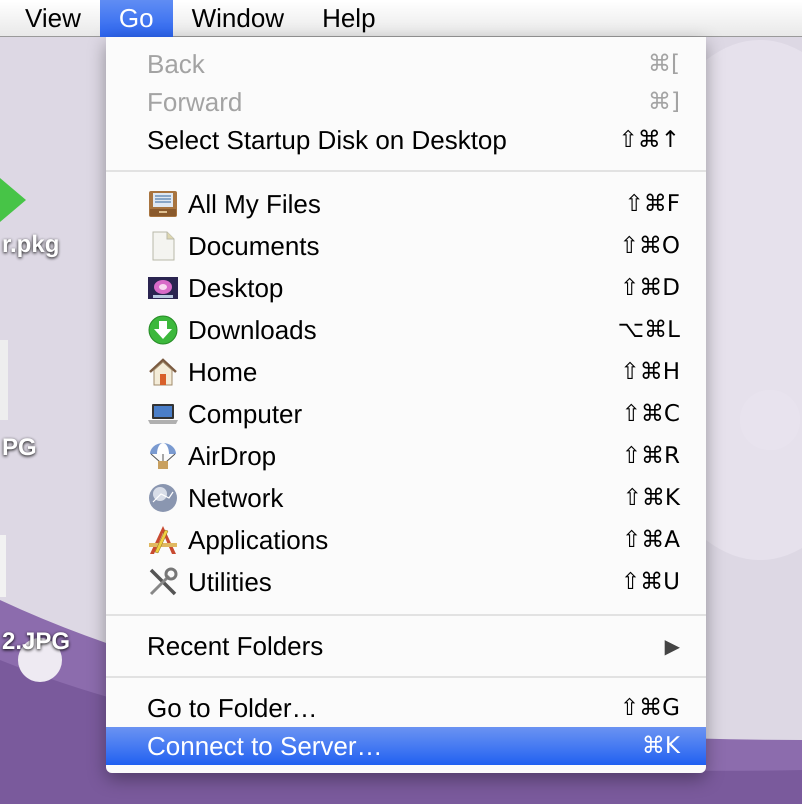 Image resolution: width=802 pixels, height=804 pixels. What do you see at coordinates (650, 288) in the screenshot?
I see `shortcut: ⇧⌘D` at bounding box center [650, 288].